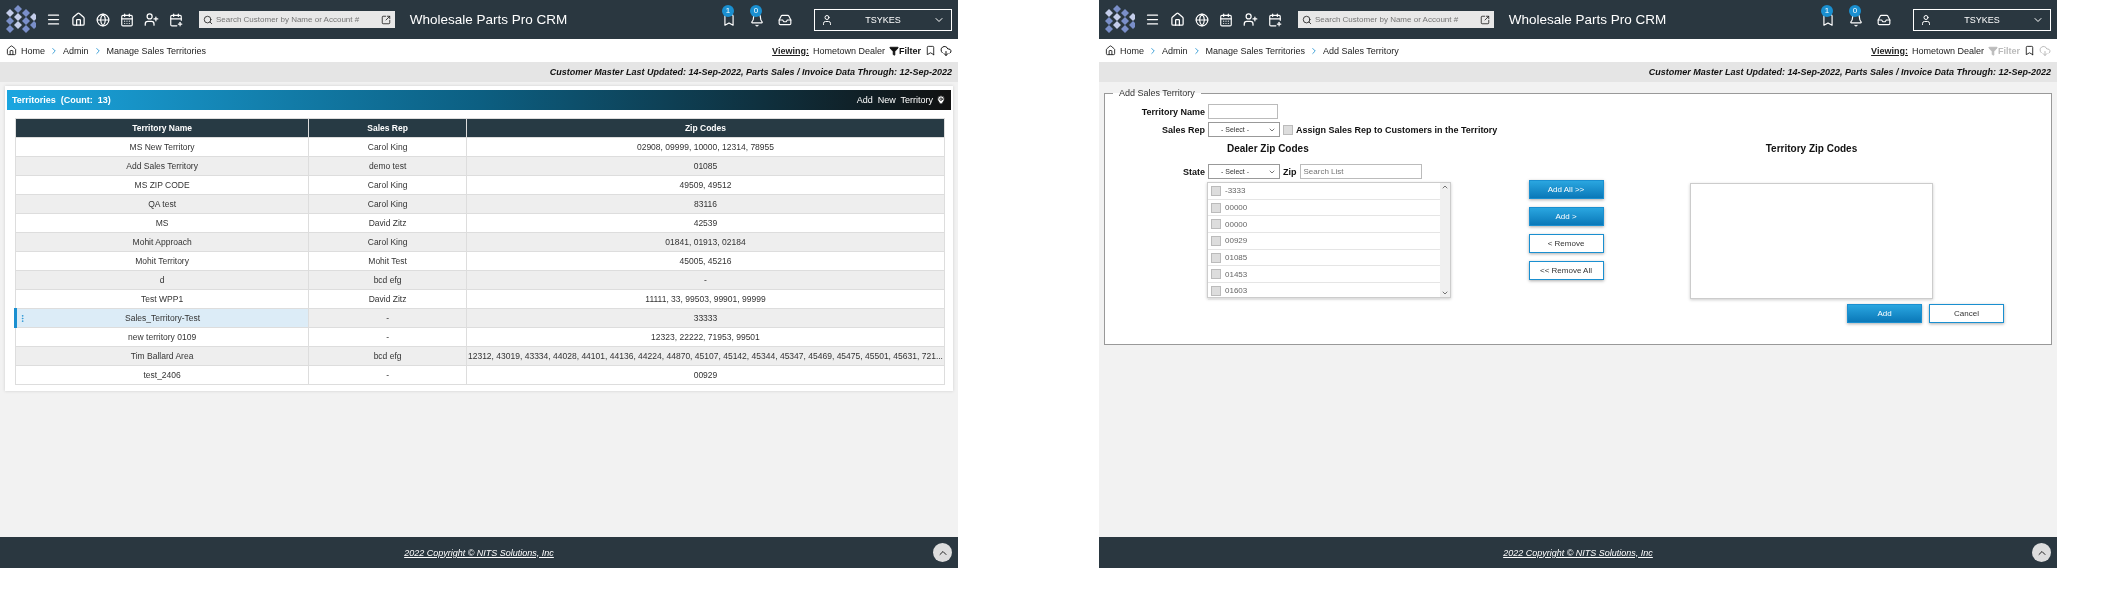  What do you see at coordinates (1324, 291) in the screenshot?
I see `zip-option: 01603` at bounding box center [1324, 291].